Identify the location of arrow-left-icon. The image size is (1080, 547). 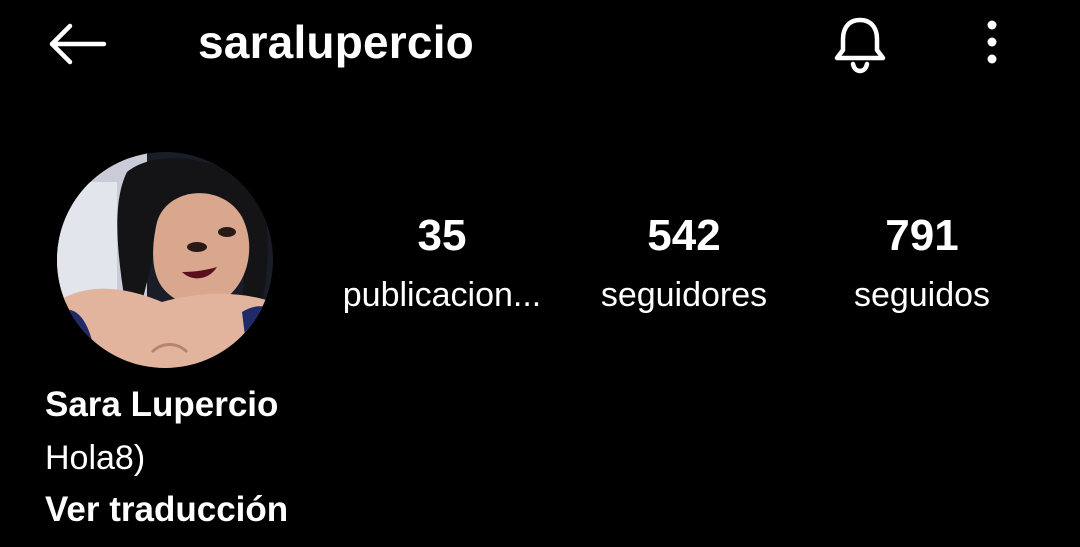
(78, 44).